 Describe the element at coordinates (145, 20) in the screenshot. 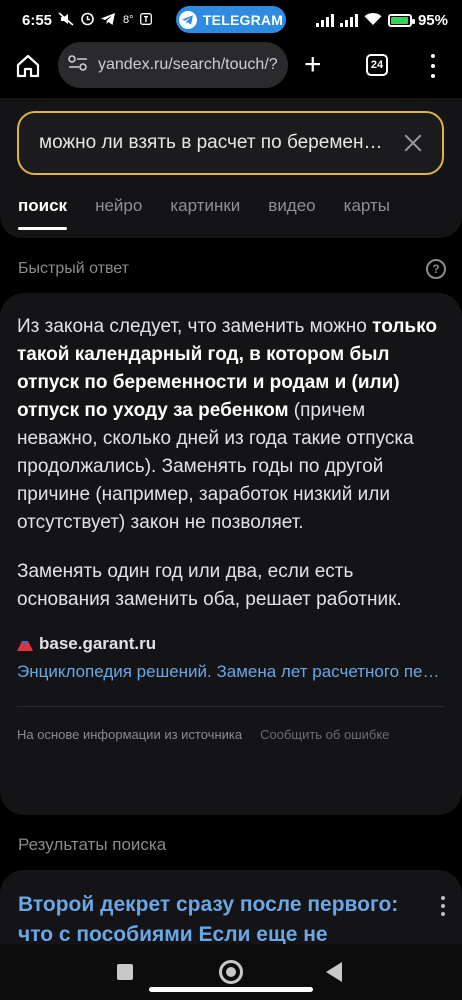

I see `notification-icon` at that location.